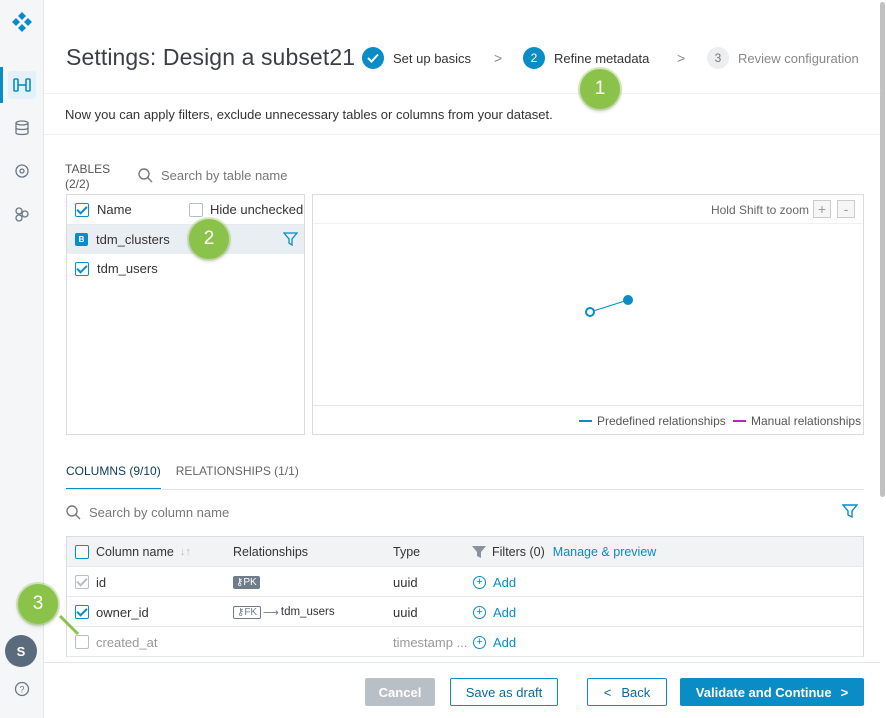 This screenshot has height=718, width=886. Describe the element at coordinates (21, 651) in the screenshot. I see `user-avatar: S` at that location.